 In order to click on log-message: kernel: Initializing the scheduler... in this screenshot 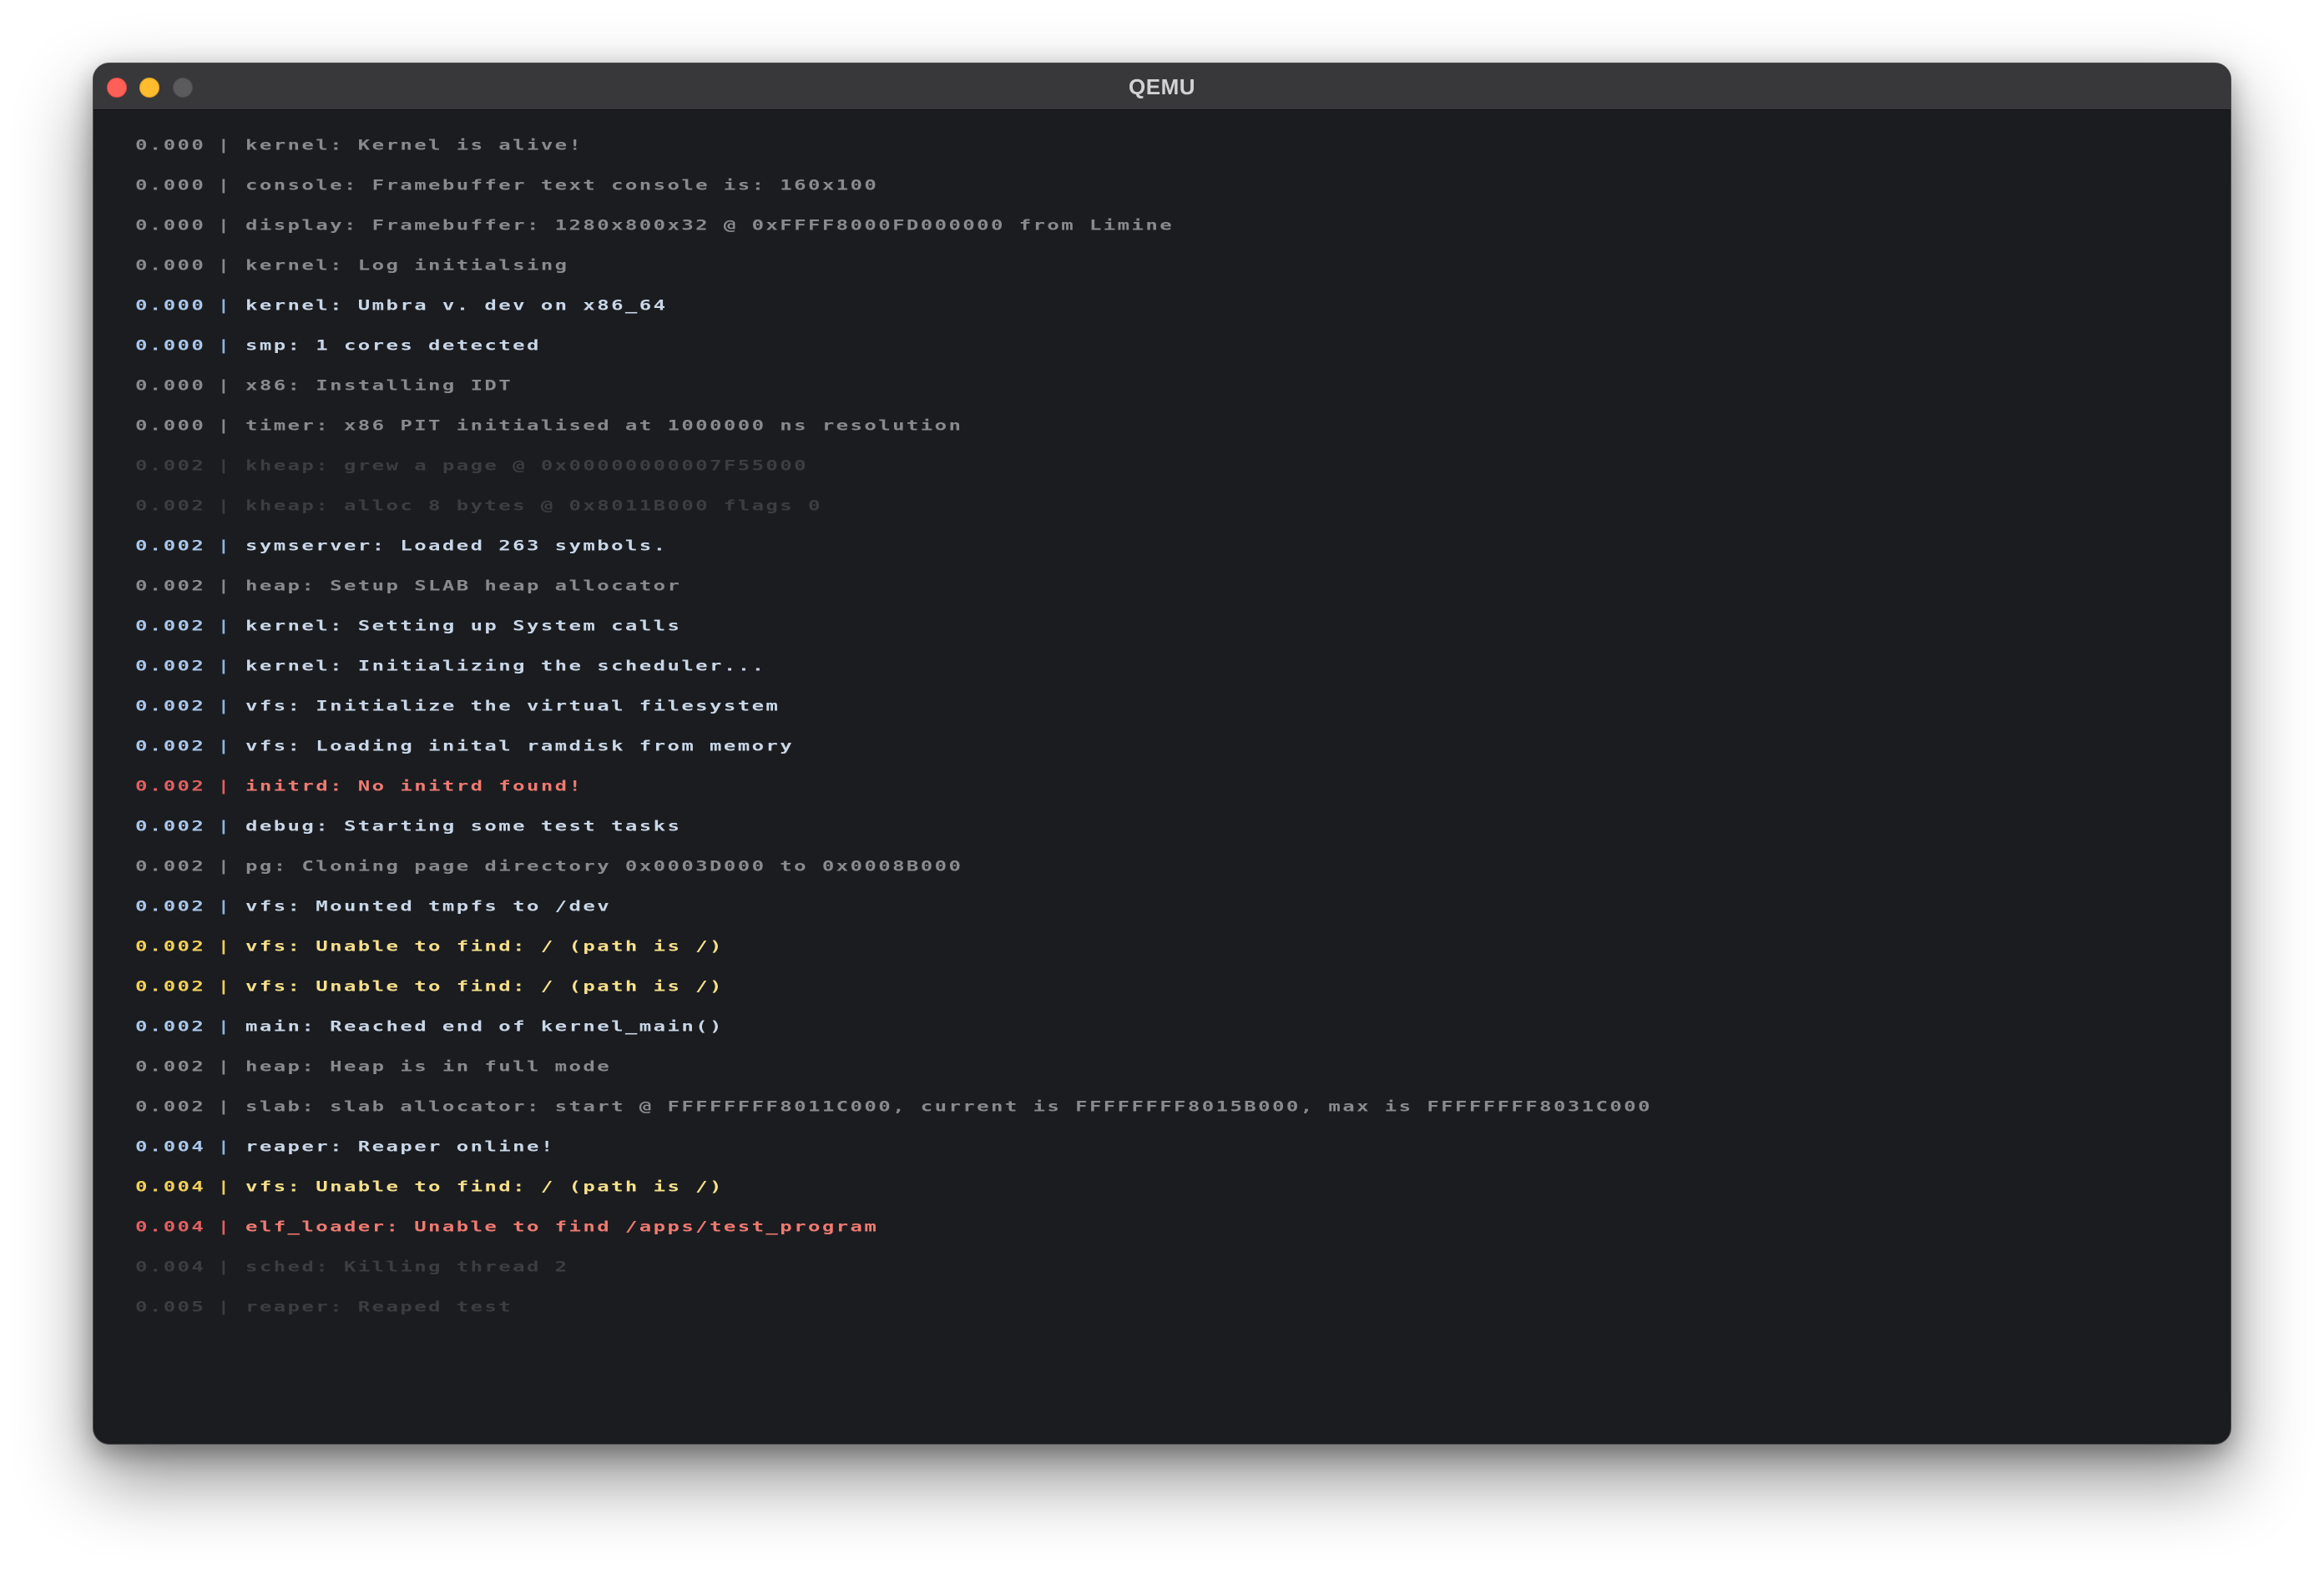, I will do `click(505, 665)`.